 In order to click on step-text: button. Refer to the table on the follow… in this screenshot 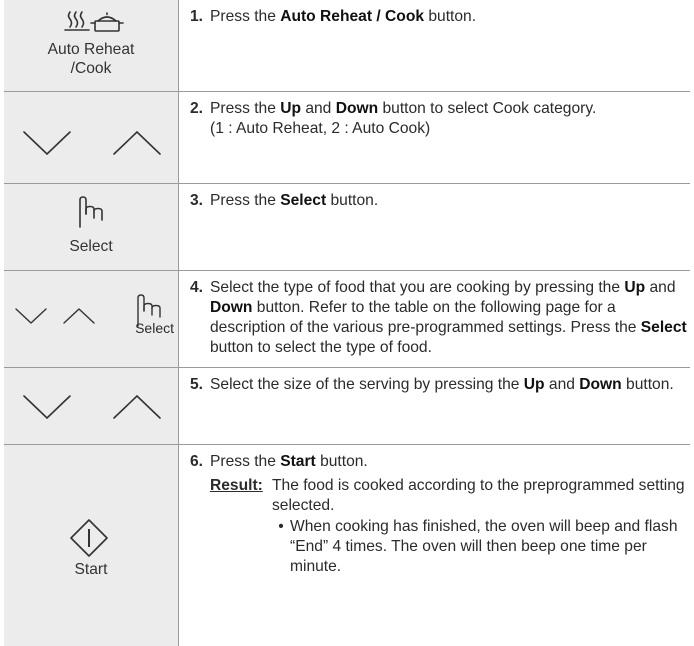, I will do `click(425, 317)`.